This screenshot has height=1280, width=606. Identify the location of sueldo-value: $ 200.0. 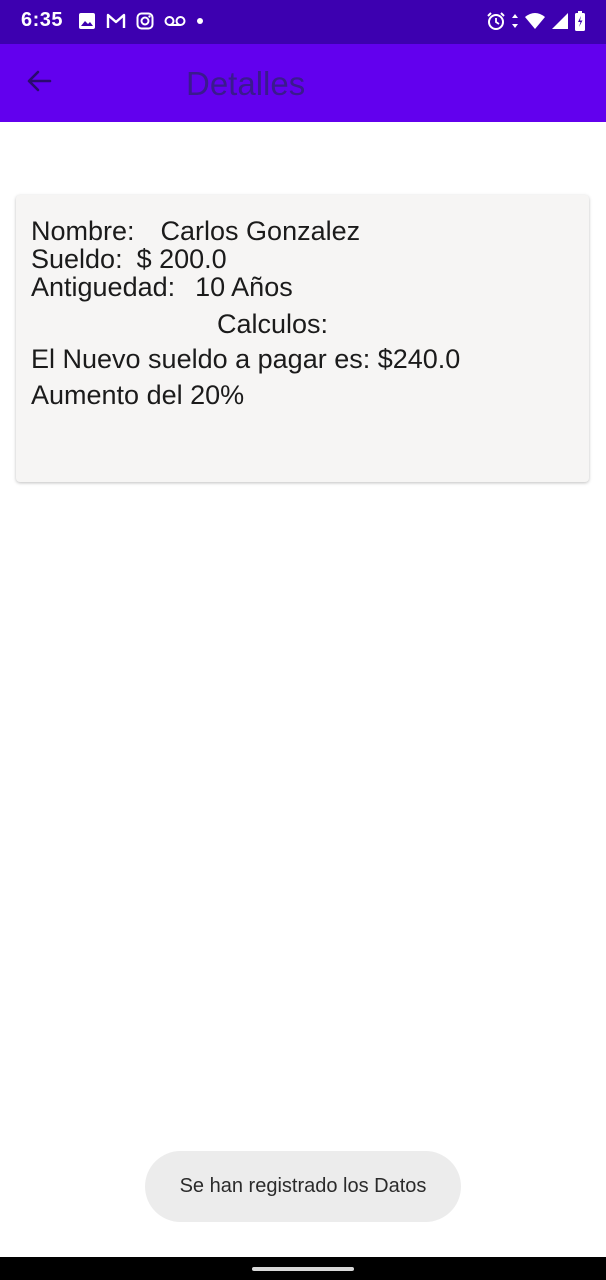
(181, 259).